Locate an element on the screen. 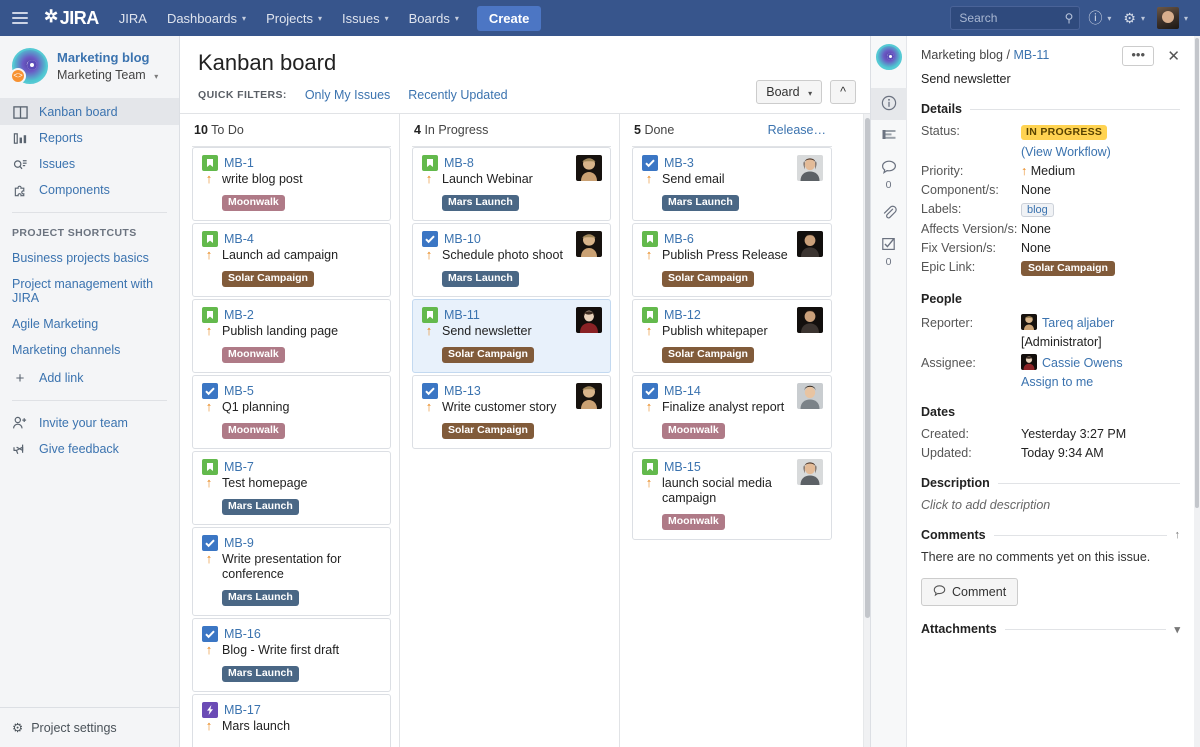  card-key: MB-15 is located at coordinates (682, 467).